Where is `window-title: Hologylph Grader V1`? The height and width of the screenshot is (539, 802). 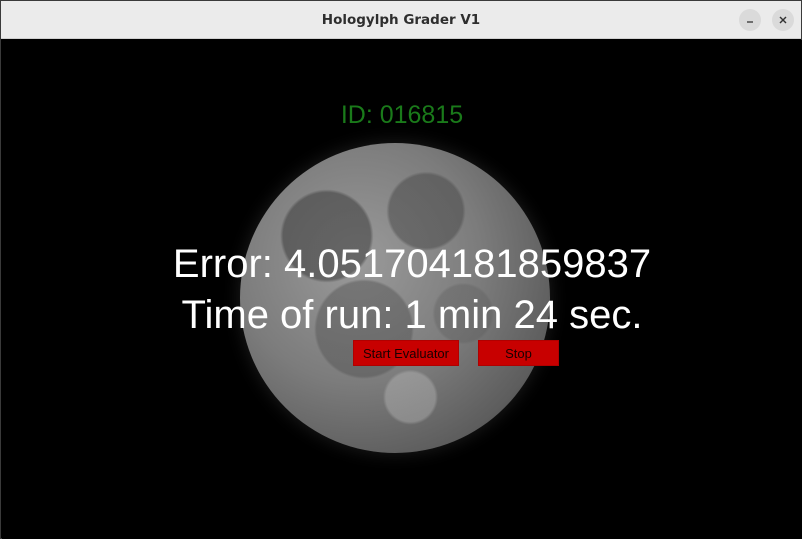 window-title: Hologylph Grader V1 is located at coordinates (401, 20).